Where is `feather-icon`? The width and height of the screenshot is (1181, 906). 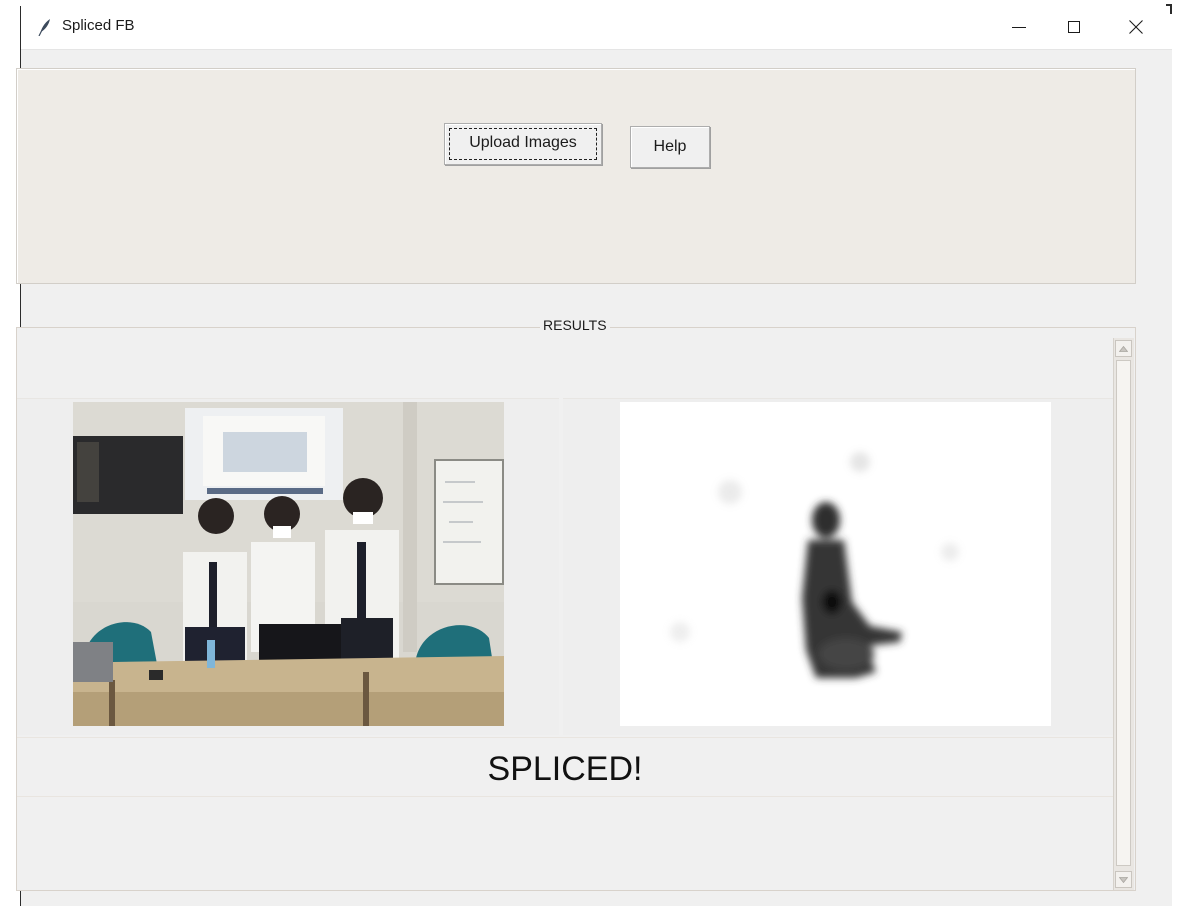
feather-icon is located at coordinates (44, 27).